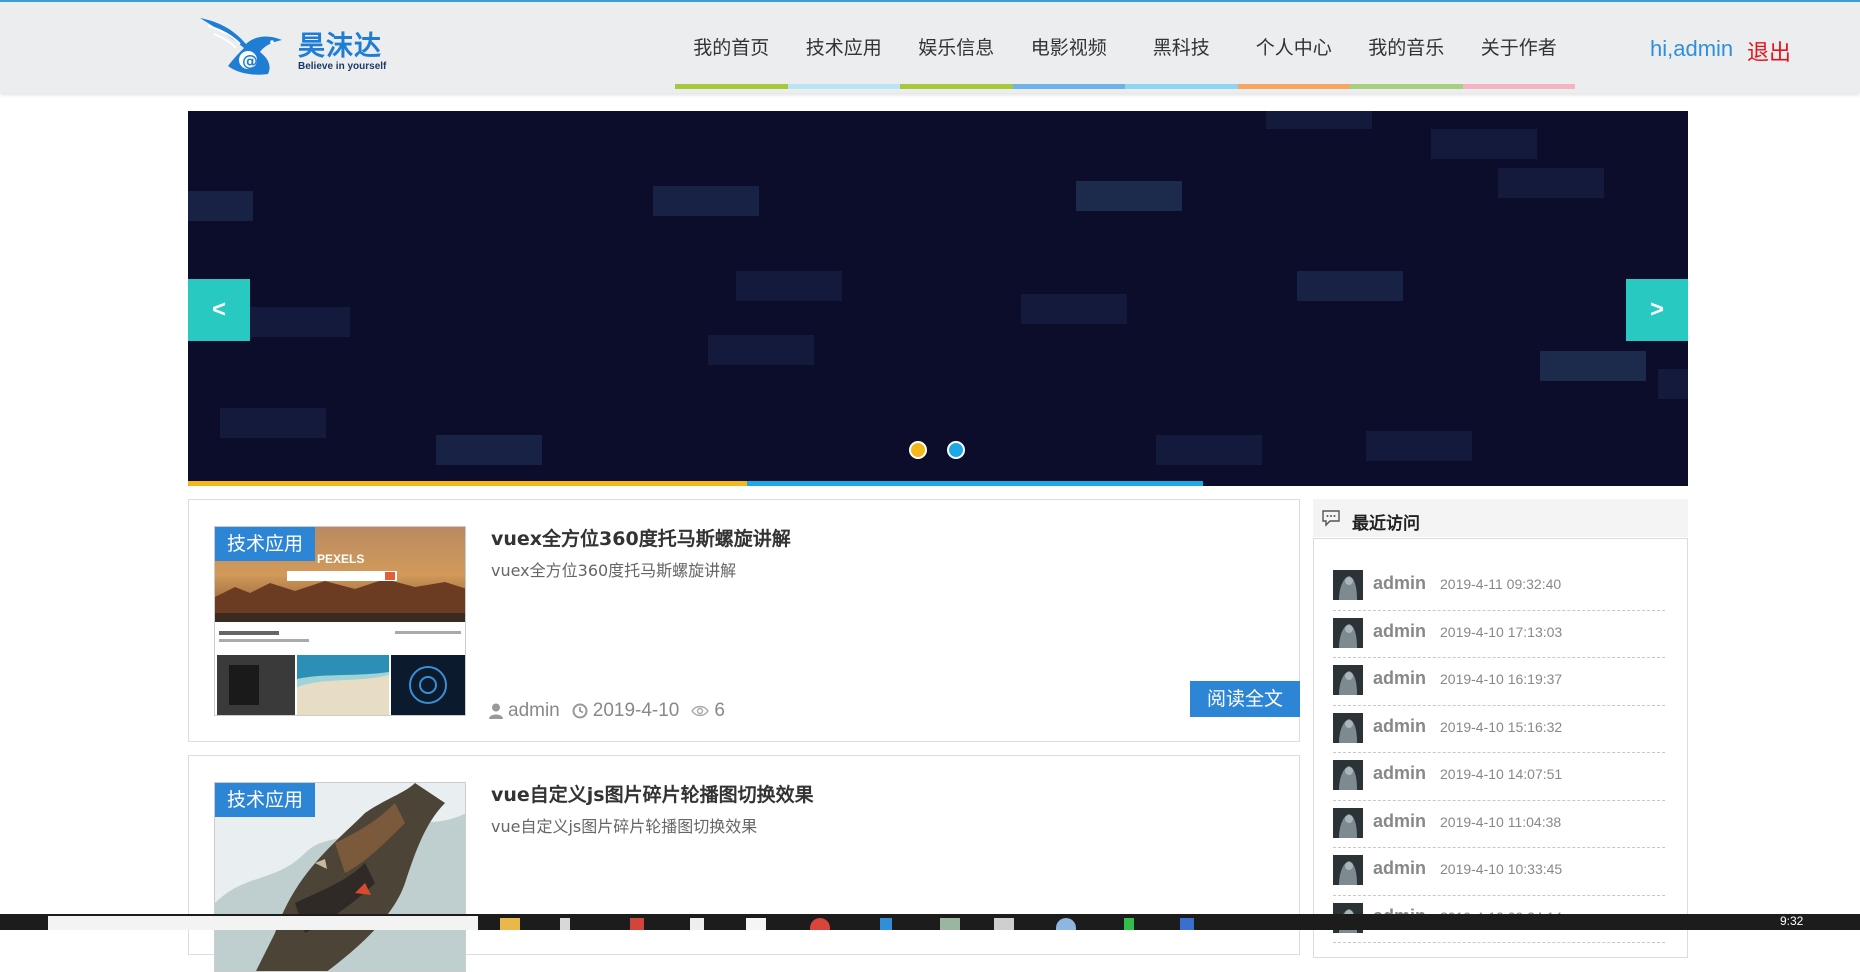  I want to click on nav-item-tech: 技术应用, so click(843, 47).